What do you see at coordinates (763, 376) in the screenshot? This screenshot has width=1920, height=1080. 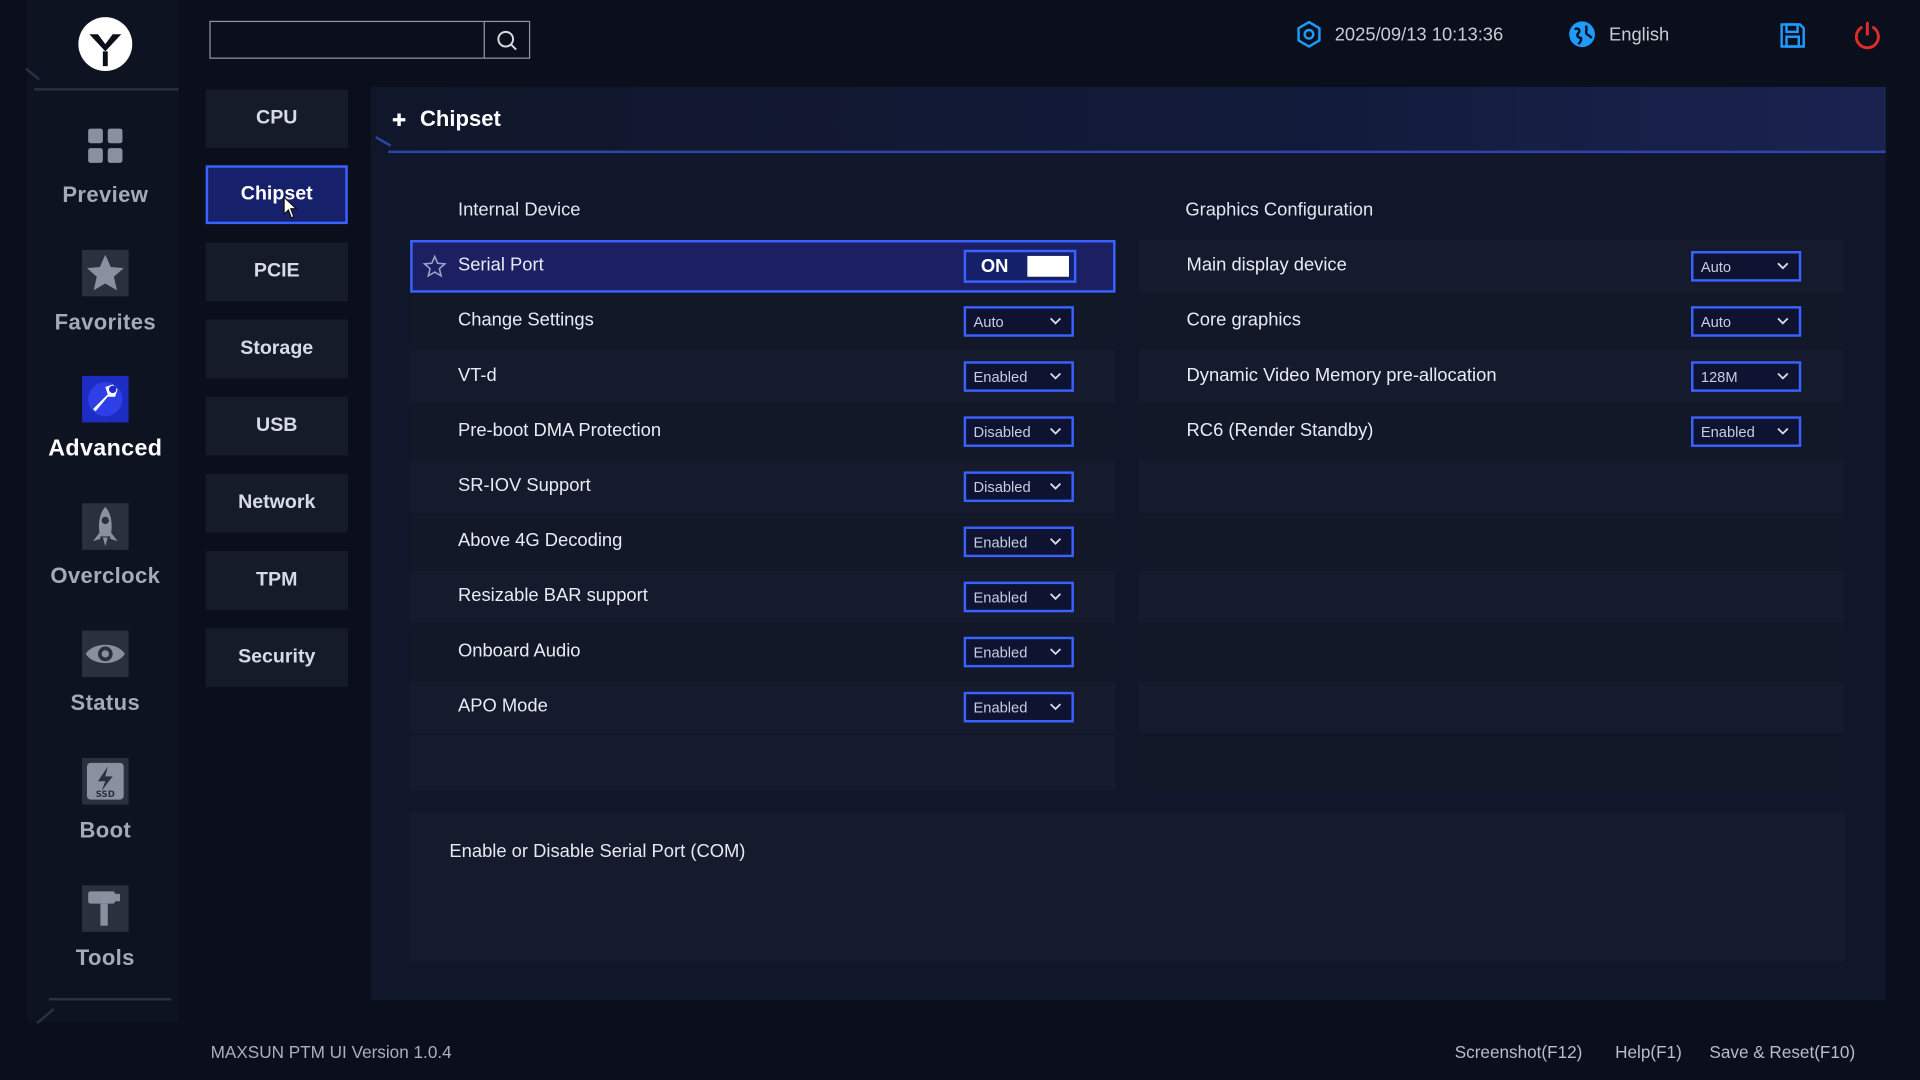 I see `setting-row-vt-d: VT-d Enabled` at bounding box center [763, 376].